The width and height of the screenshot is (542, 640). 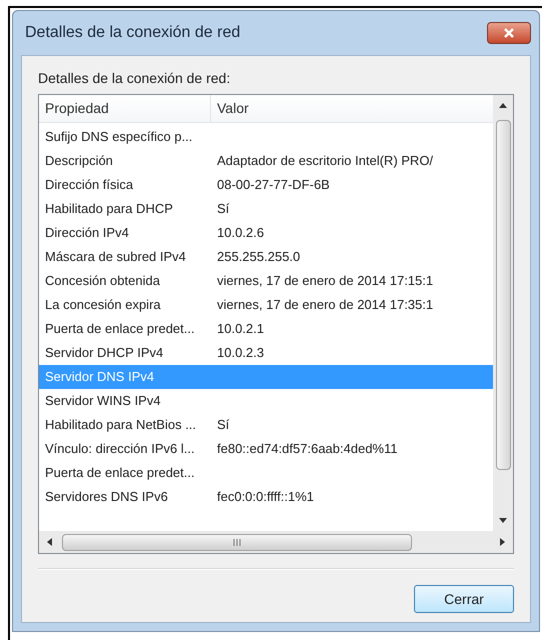 I want to click on value-cell-text: 08-00-27-77-DF-6B, so click(x=273, y=185).